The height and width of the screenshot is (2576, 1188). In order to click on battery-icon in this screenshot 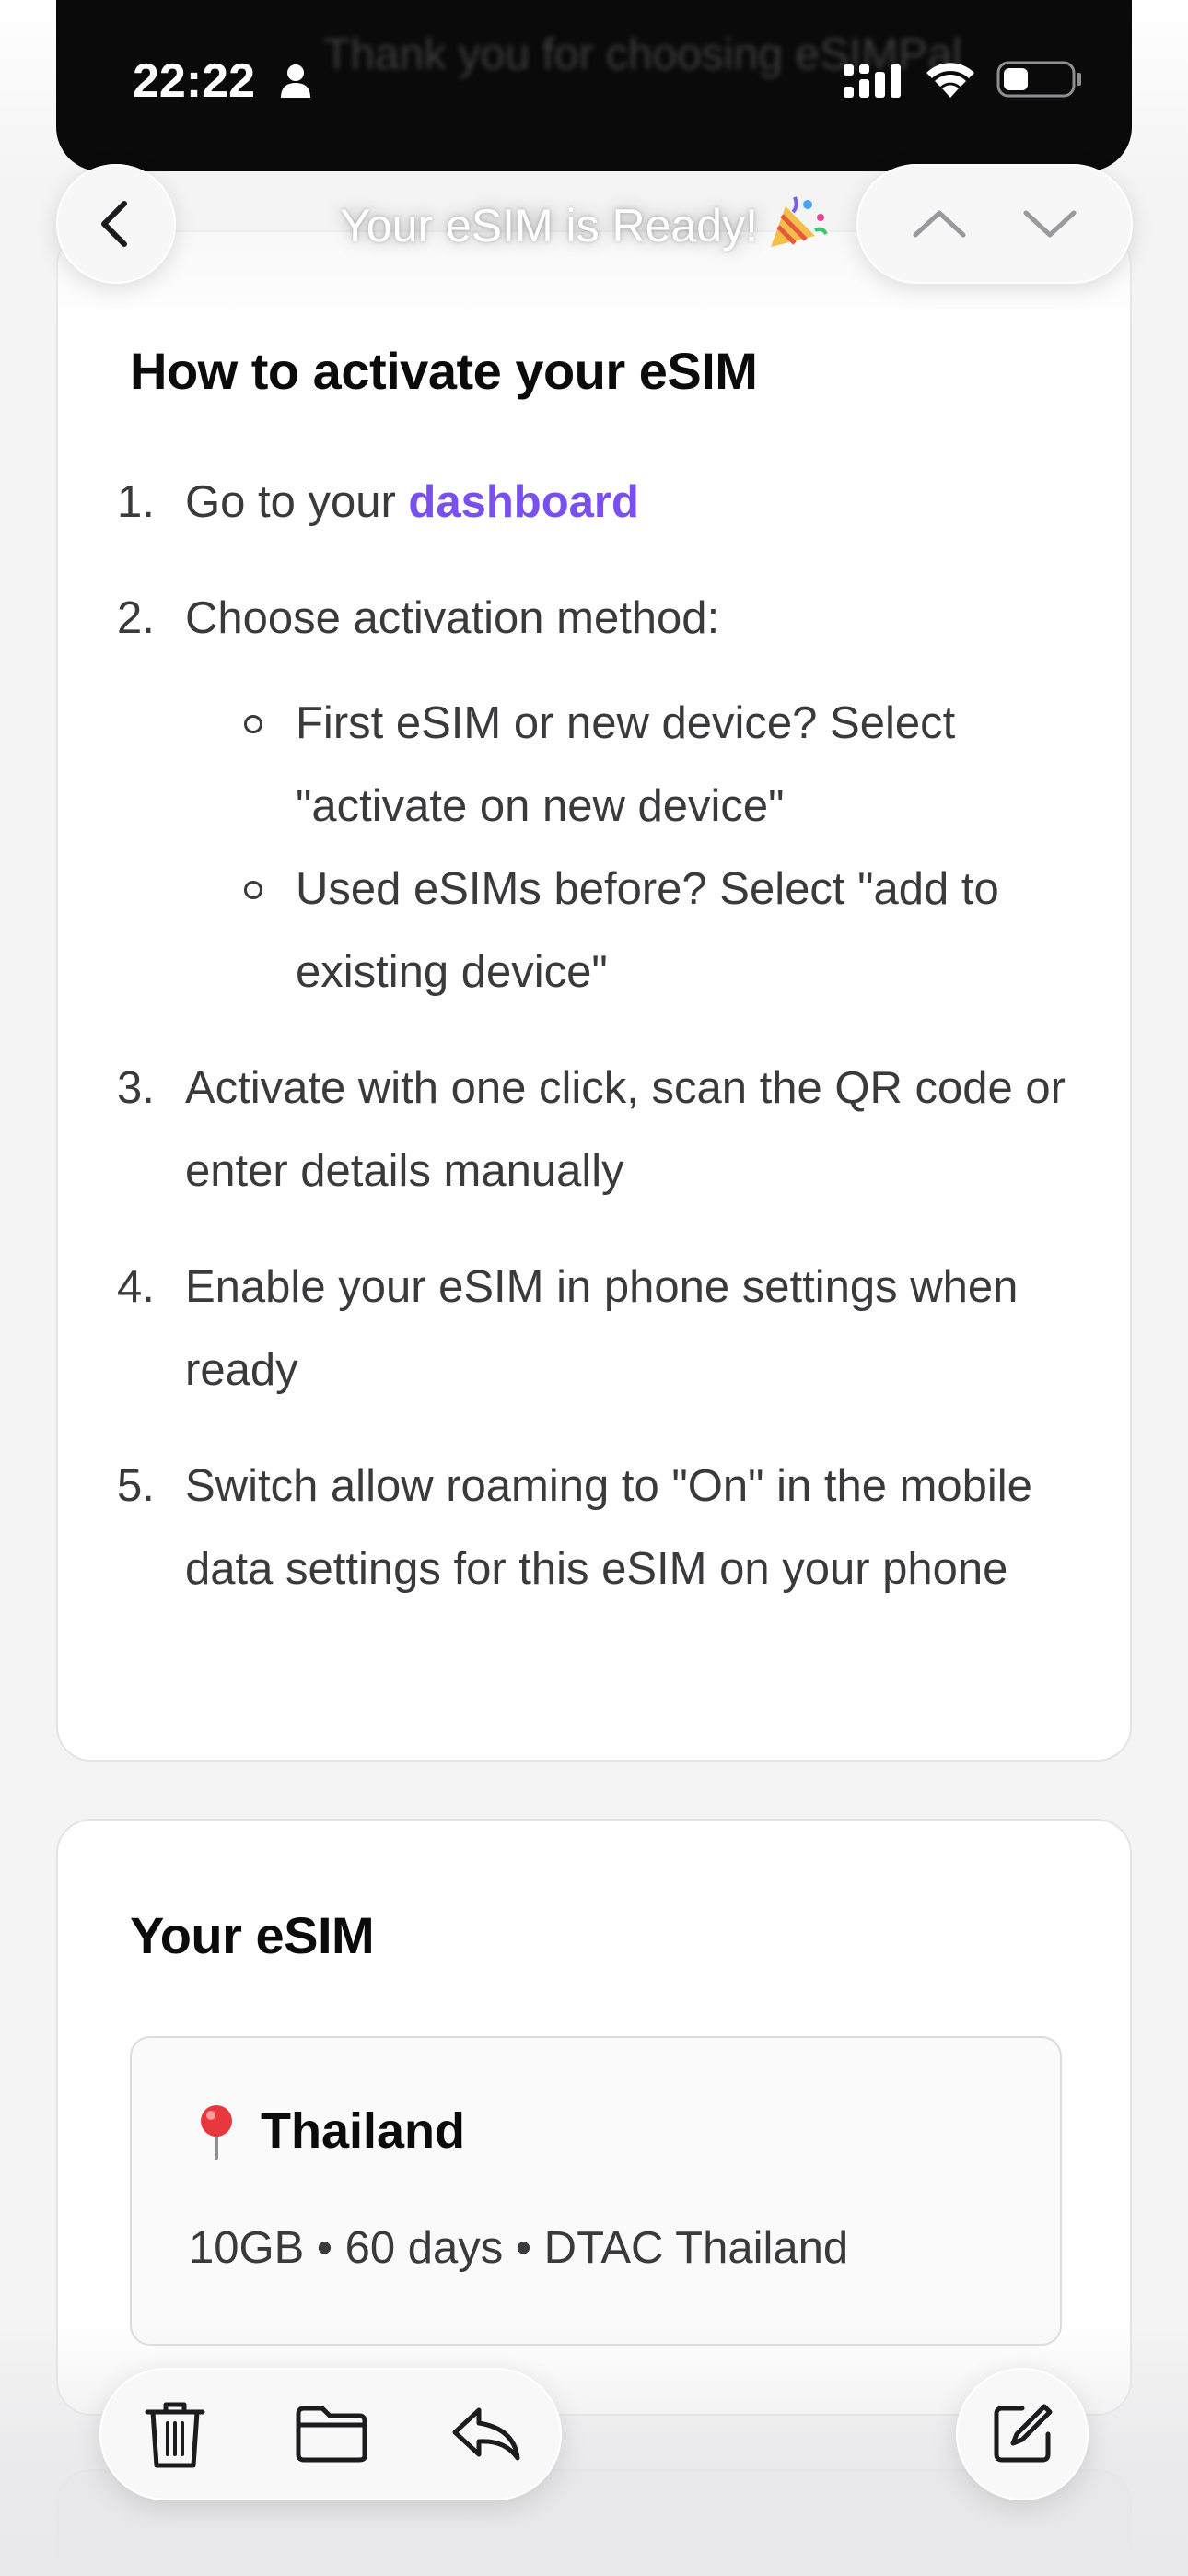, I will do `click(1038, 79)`.